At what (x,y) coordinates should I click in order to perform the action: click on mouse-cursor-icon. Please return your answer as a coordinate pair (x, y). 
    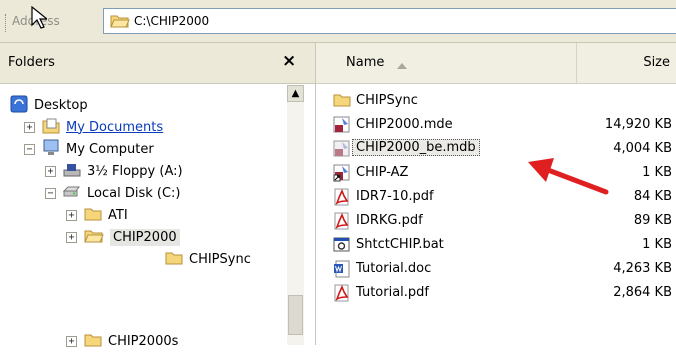
    Looking at the image, I should click on (40, 19).